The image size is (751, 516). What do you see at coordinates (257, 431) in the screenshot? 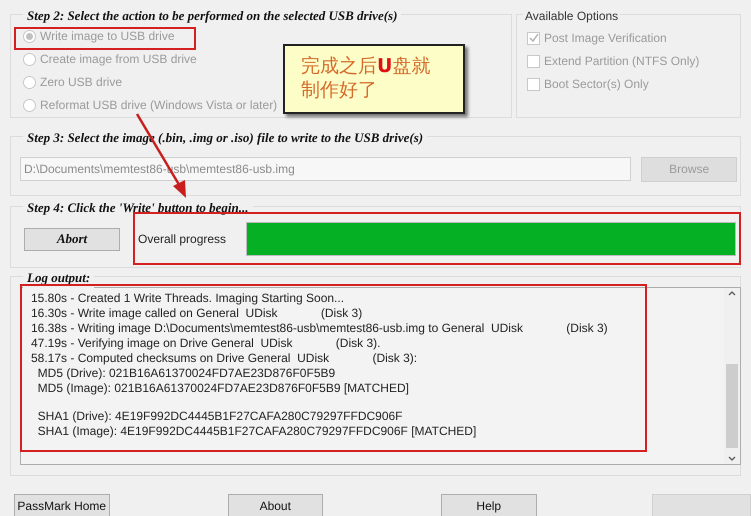
I see `log-line: SHA1 (Image): 4E19F992DC4445B1F27CAFA280C79297FFDC906F [MATCHED]` at bounding box center [257, 431].